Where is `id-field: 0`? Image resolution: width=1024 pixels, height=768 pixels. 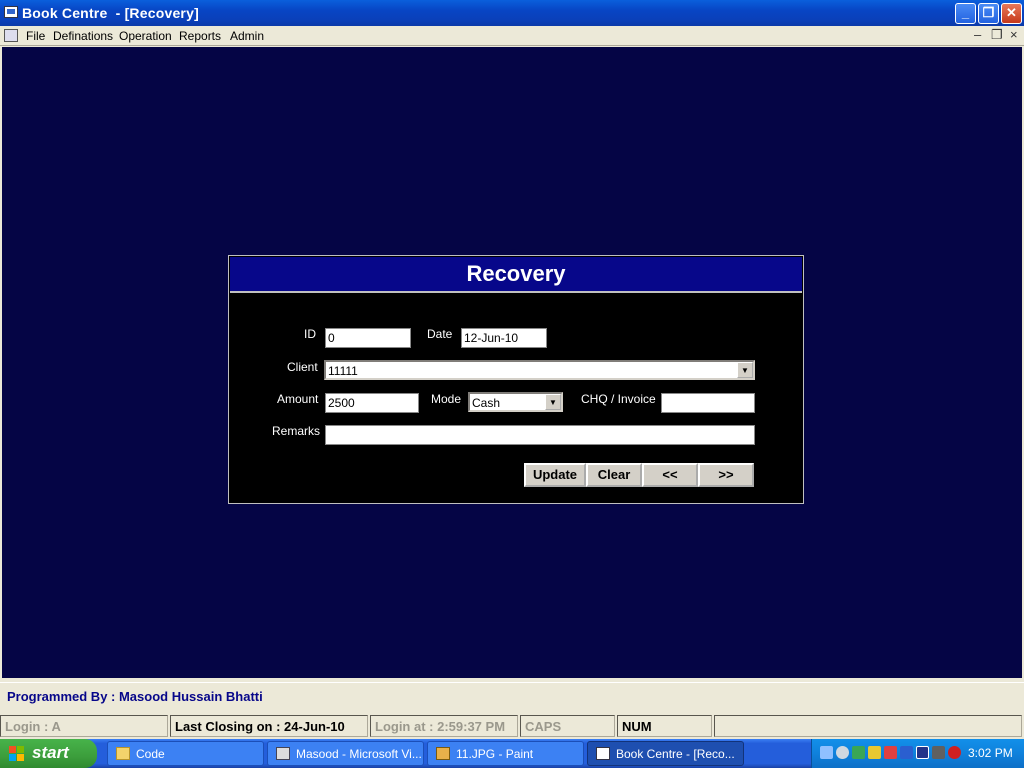 id-field: 0 is located at coordinates (368, 338).